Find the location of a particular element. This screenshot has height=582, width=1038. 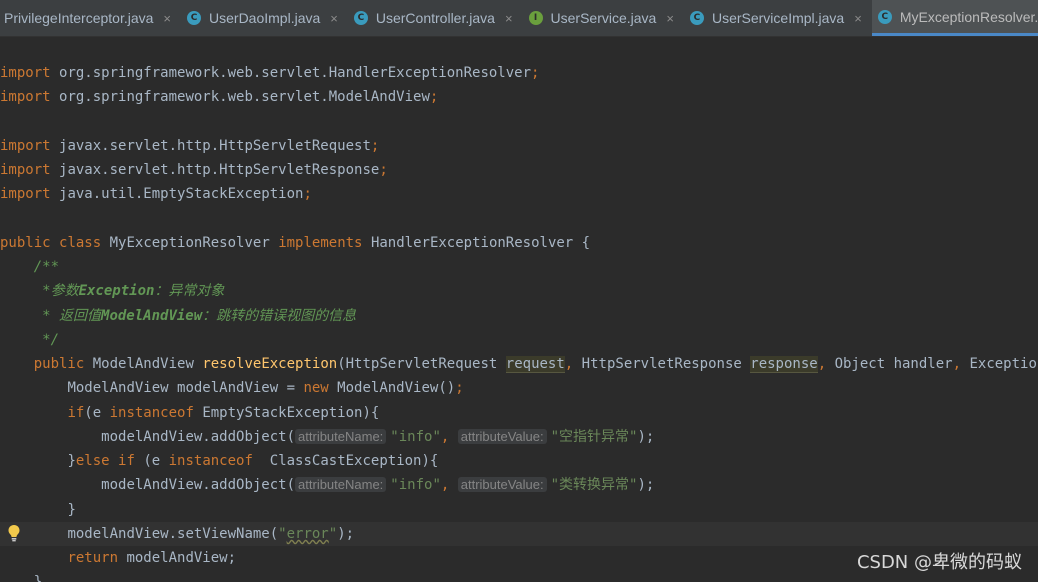

tab-user-dao-impl: C UserDaoImpl.java × is located at coordinates (264, 18).